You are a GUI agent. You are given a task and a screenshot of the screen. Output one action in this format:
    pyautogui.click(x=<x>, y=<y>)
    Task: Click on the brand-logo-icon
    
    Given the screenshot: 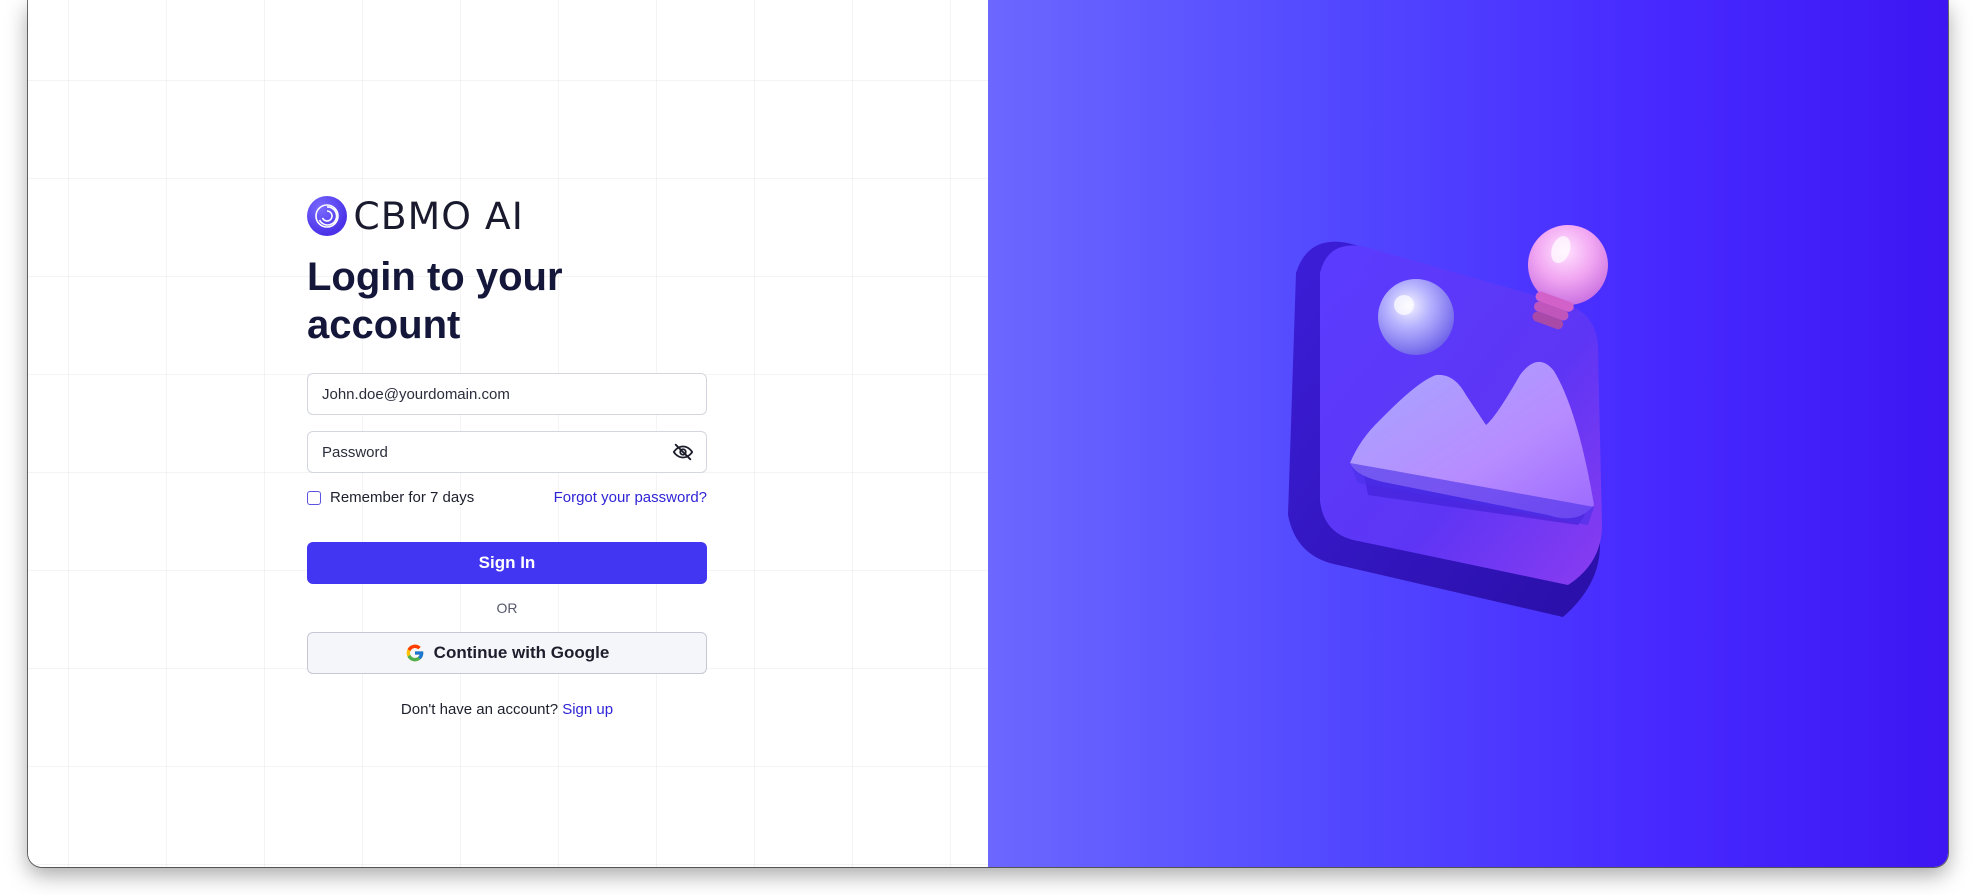 What is the action you would take?
    pyautogui.click(x=327, y=216)
    